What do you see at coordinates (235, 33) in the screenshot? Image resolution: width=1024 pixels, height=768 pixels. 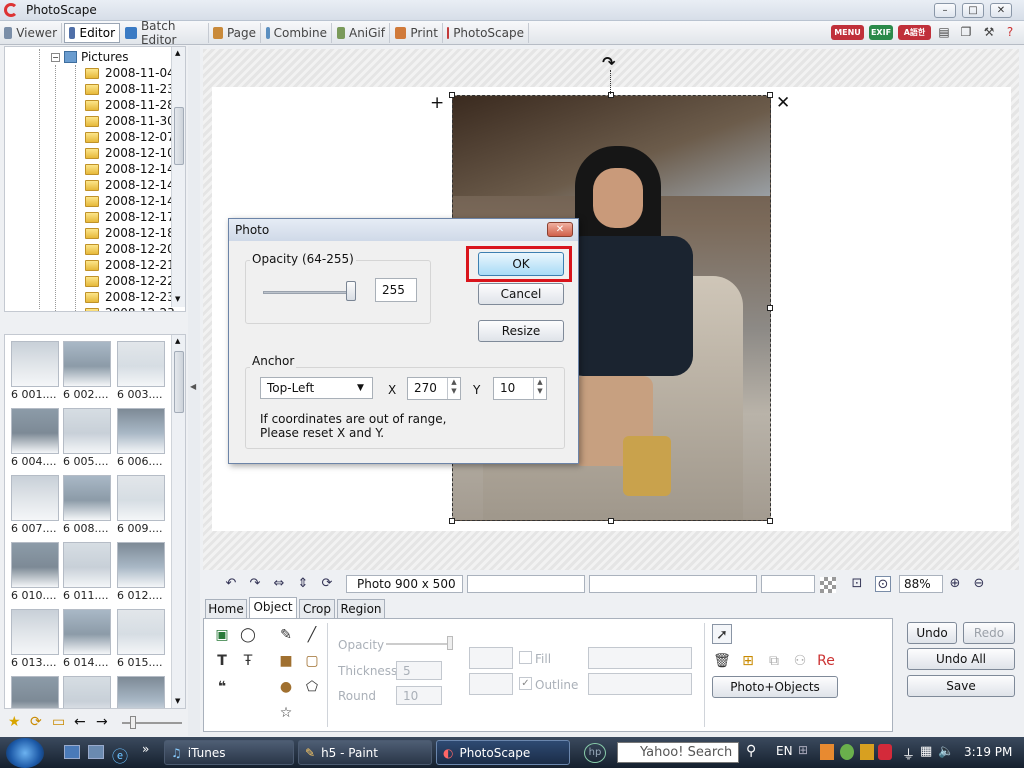 I see `tab-page: Page` at bounding box center [235, 33].